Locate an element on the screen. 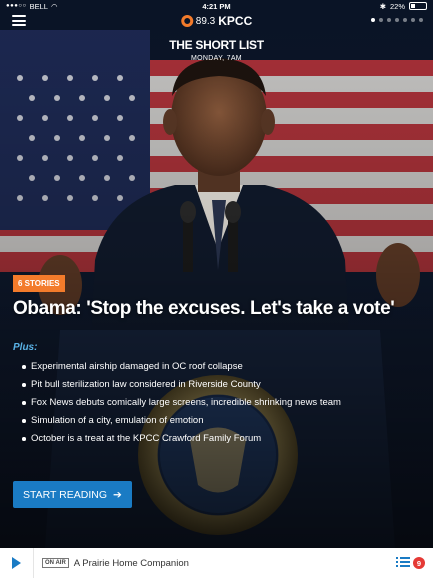 The height and width of the screenshot is (578, 433). logo-ring-icon is located at coordinates (186, 21).